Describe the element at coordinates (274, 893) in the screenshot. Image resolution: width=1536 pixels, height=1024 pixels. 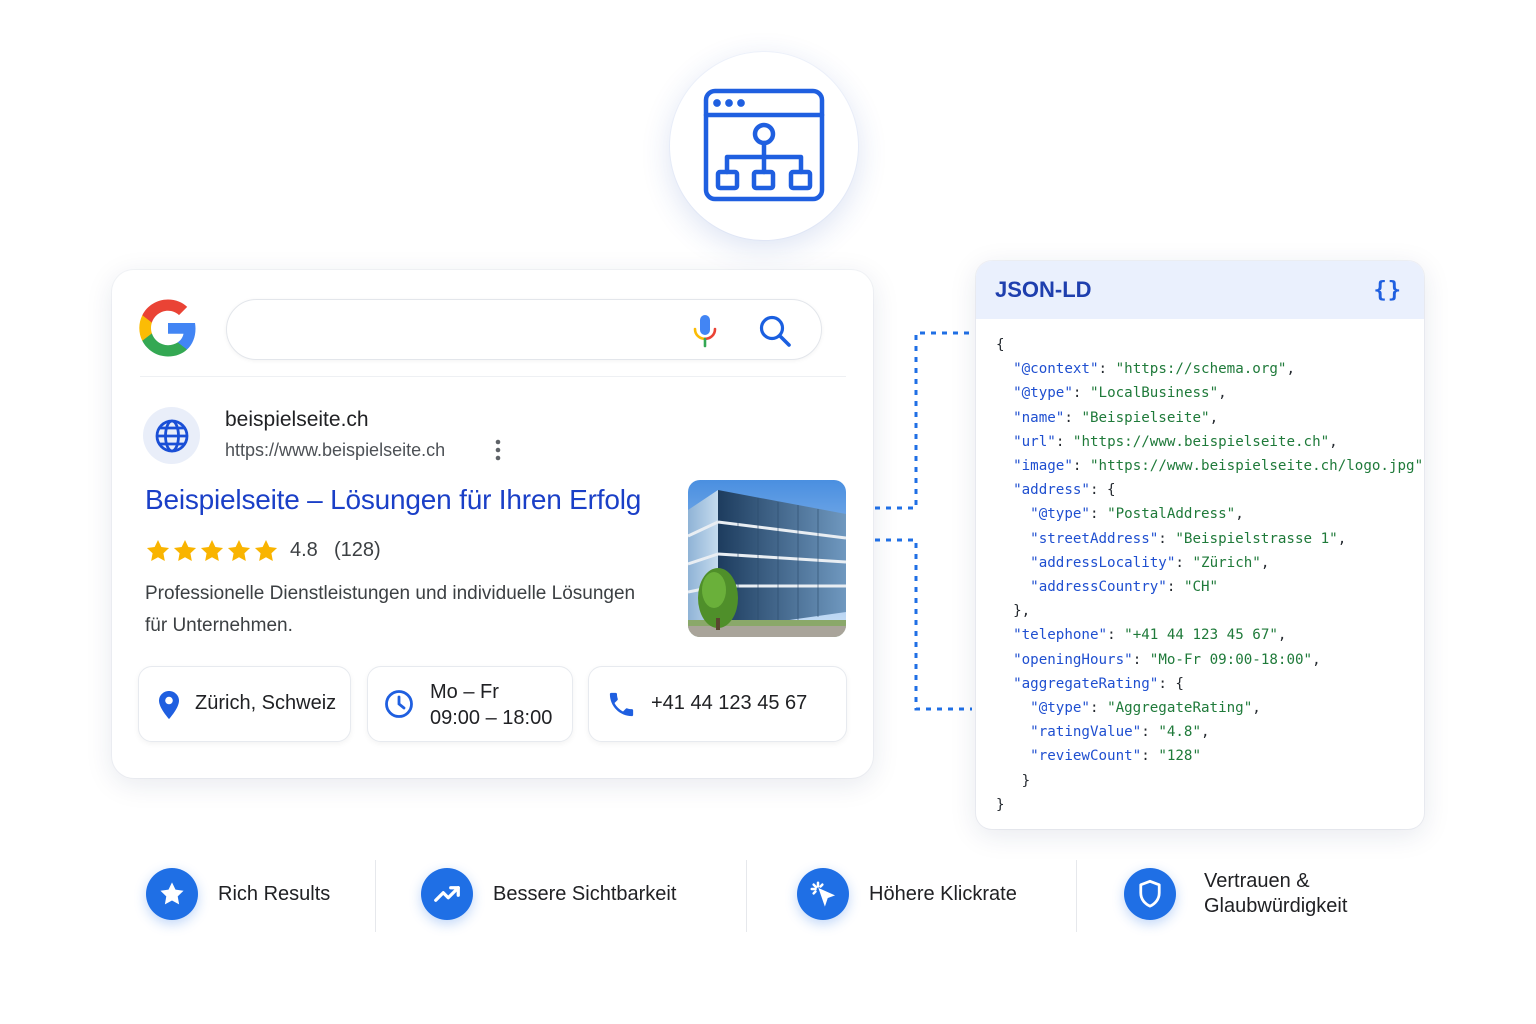
I see `feature-label: Rich Results` at that location.